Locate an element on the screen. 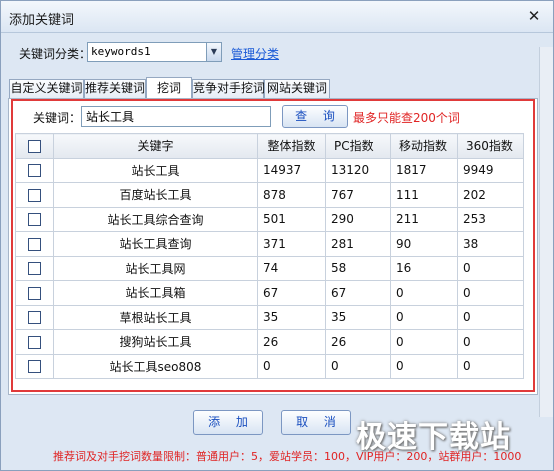  tab-competitor-dig: 竞争对手挖词 is located at coordinates (228, 88).